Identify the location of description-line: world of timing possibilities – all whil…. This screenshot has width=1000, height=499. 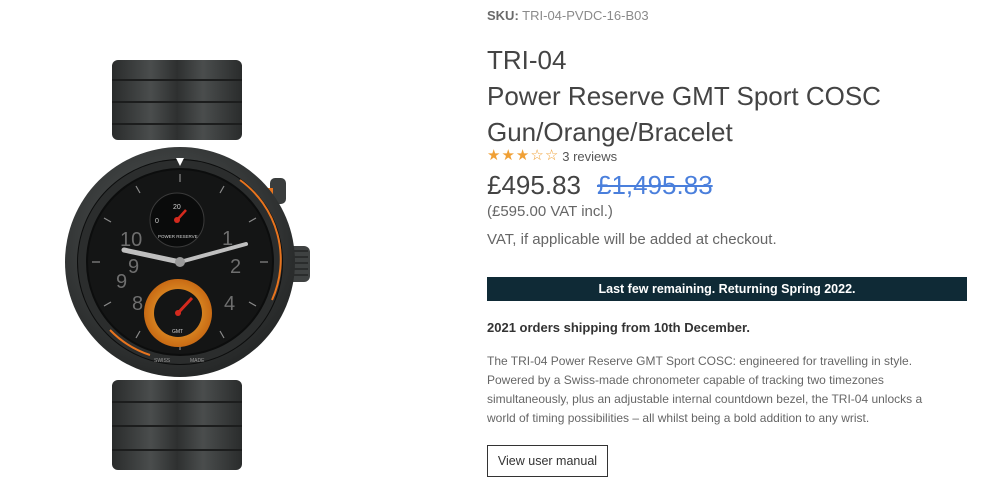
(678, 418).